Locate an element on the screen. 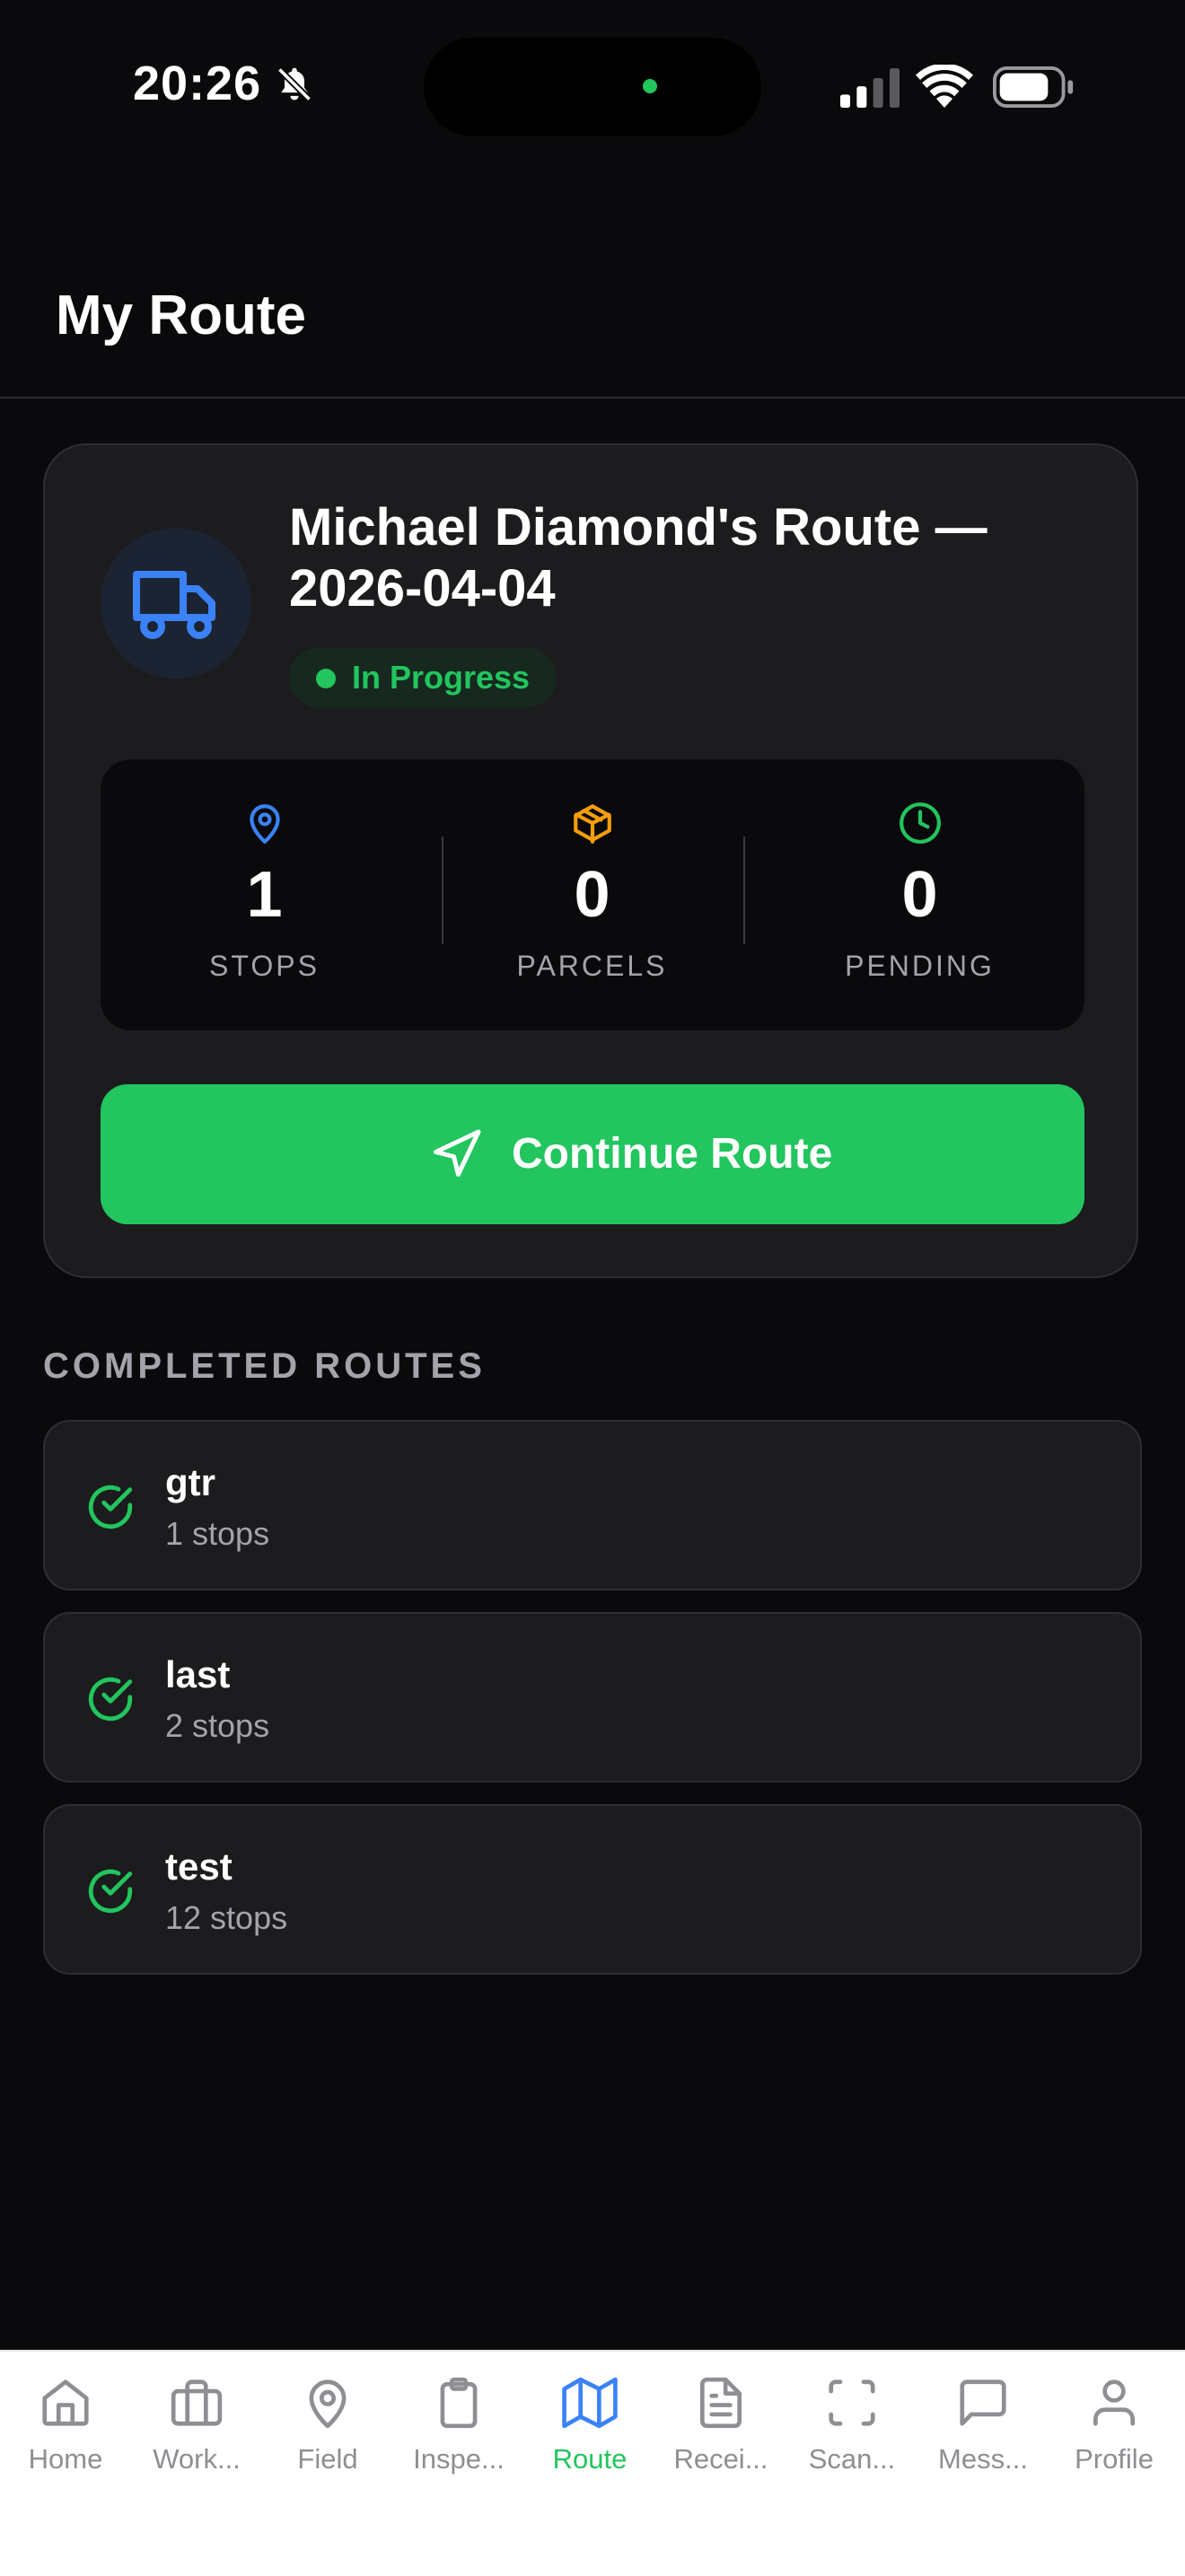  truck-icon is located at coordinates (174, 605).